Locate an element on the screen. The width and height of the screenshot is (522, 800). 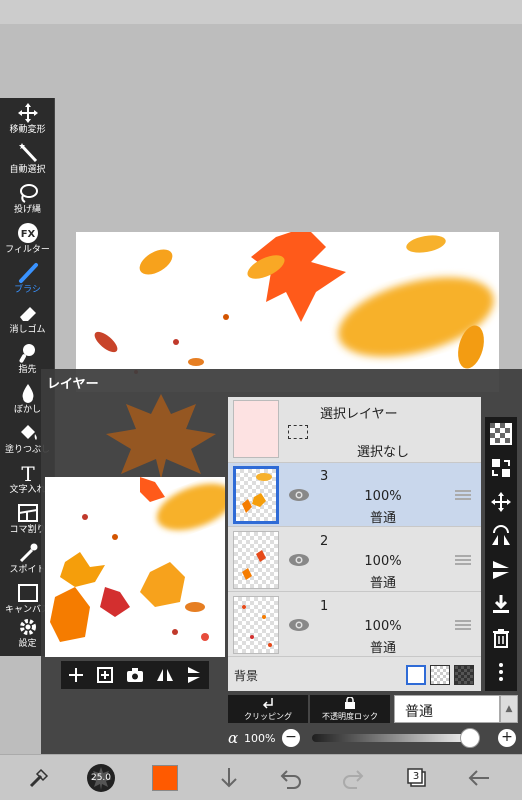
flip-vertical-icon is located at coordinates (194, 675).